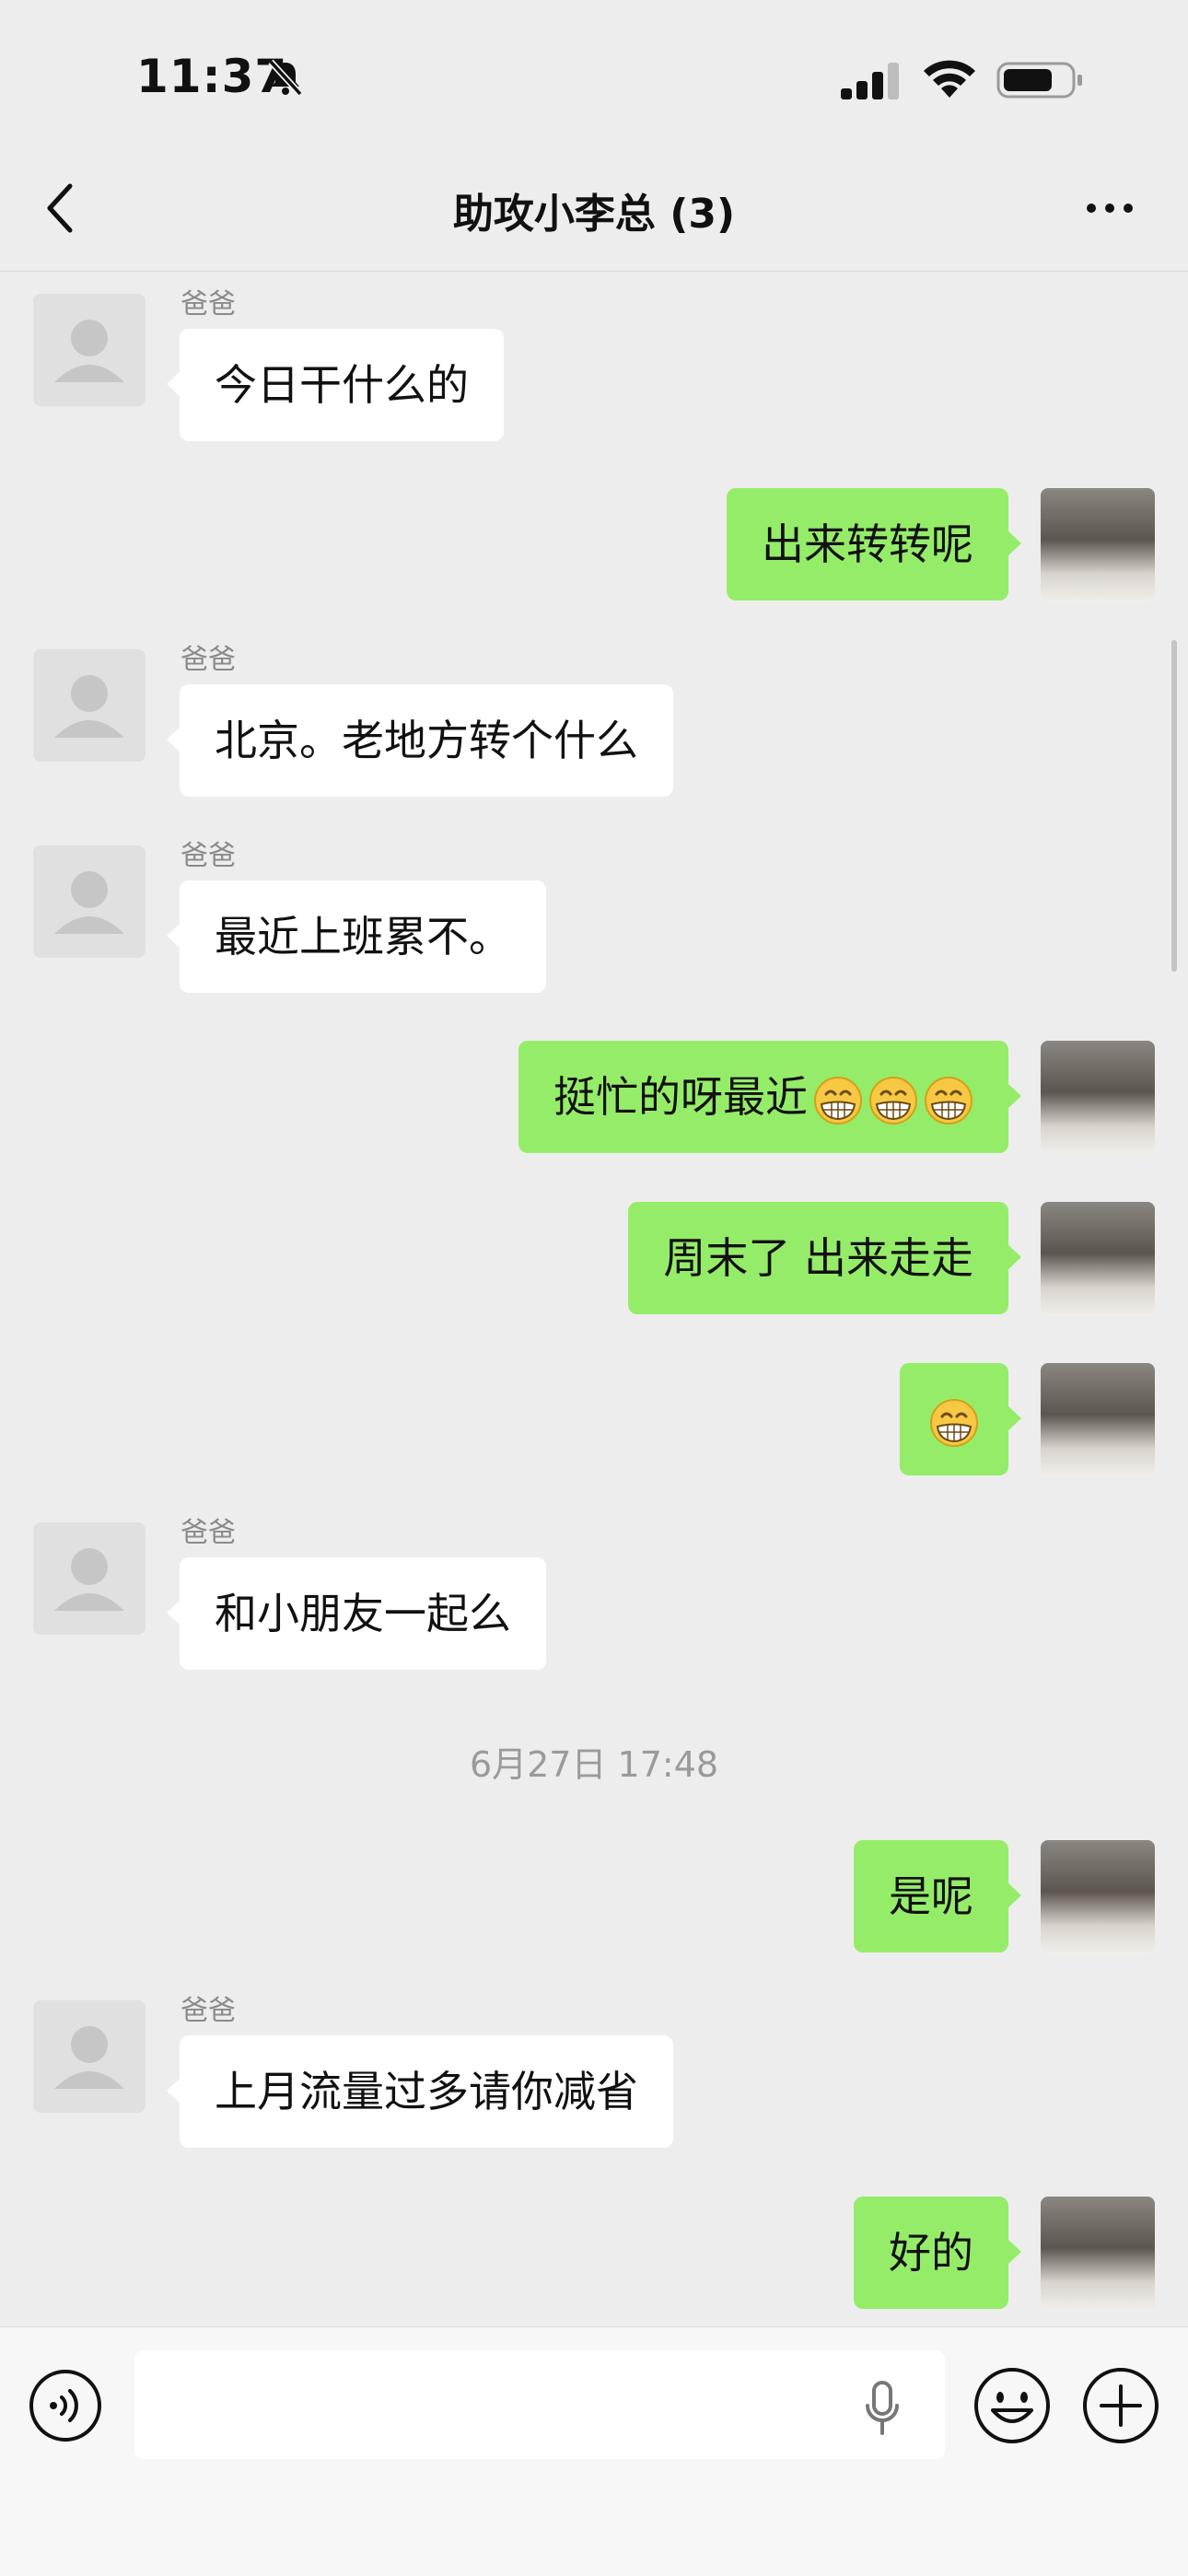 Image resolution: width=1188 pixels, height=2576 pixels. Describe the element at coordinates (1174, 806) in the screenshot. I see `scrollbar` at that location.